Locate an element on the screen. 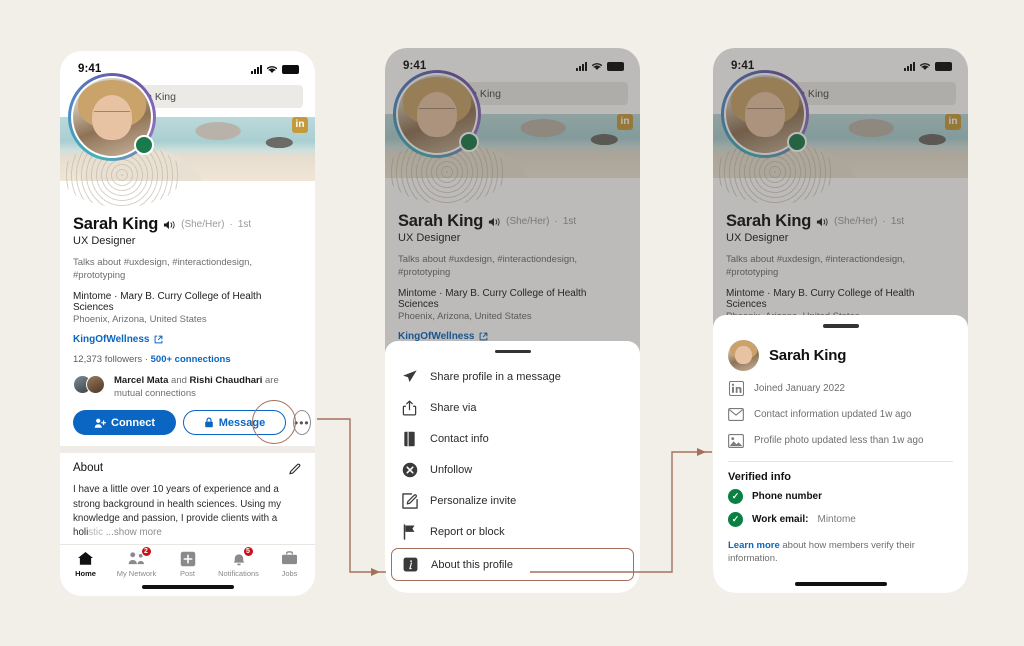  info-icon is located at coordinates (410, 564).